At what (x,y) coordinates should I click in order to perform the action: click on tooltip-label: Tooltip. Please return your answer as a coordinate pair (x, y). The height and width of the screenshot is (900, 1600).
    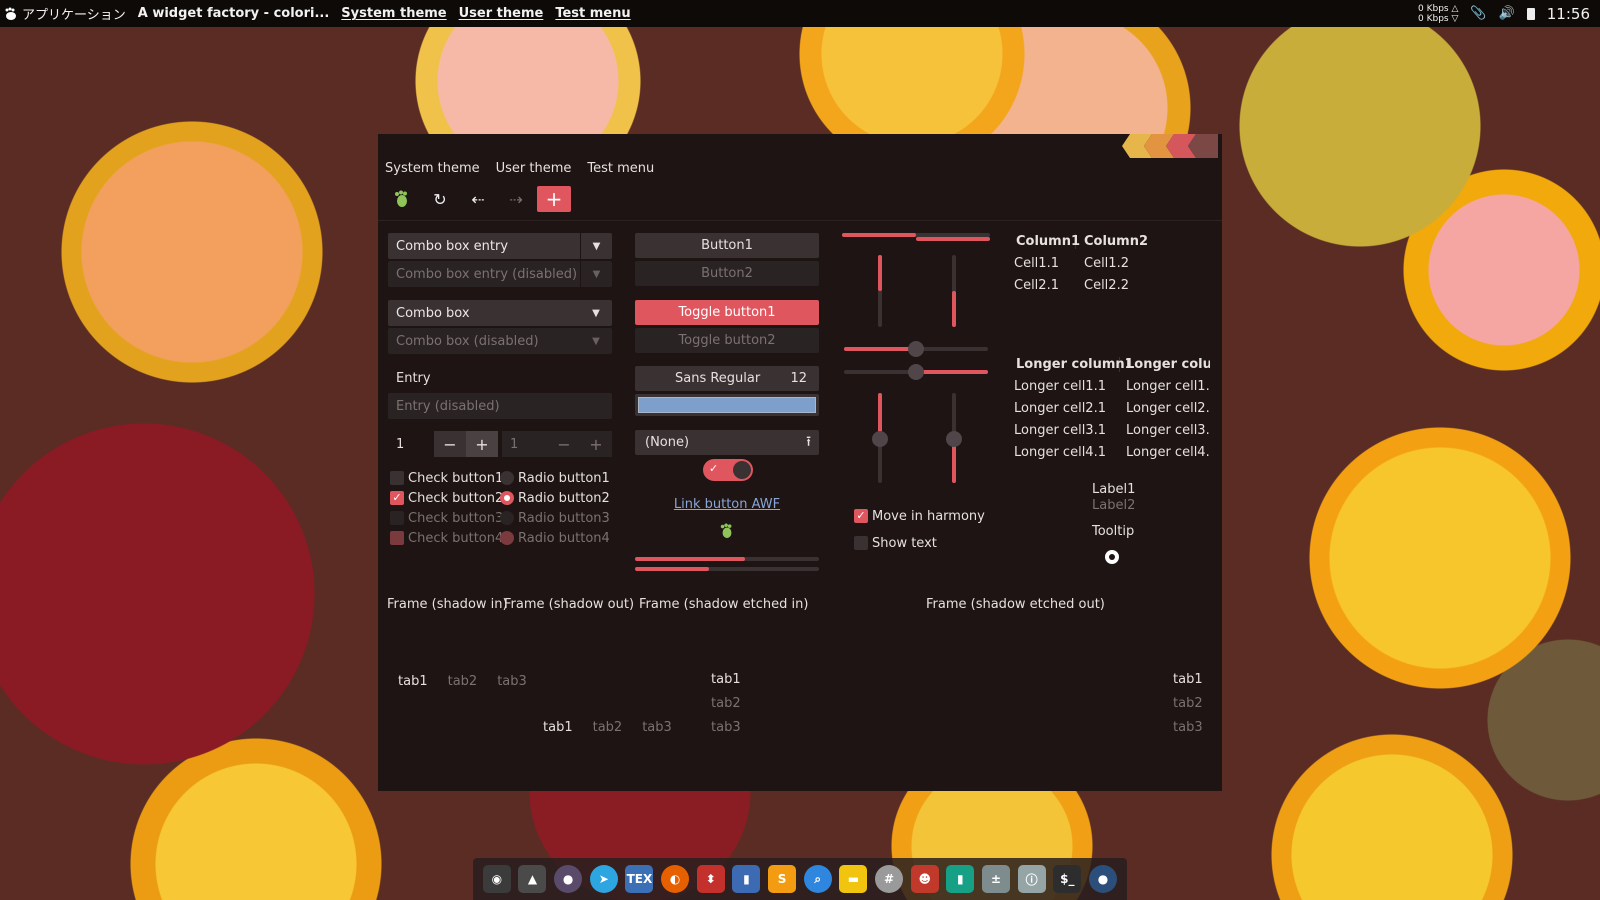
    Looking at the image, I should click on (1113, 531).